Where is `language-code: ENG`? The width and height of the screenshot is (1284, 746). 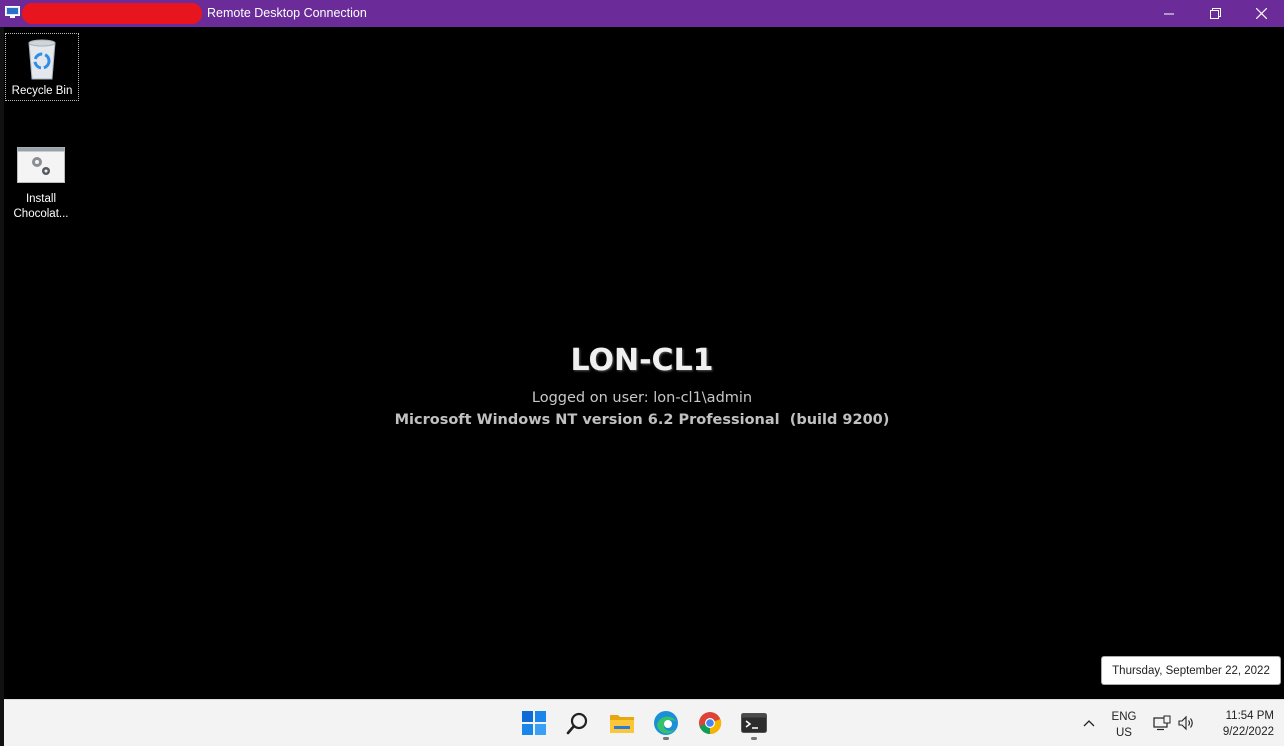 language-code: ENG is located at coordinates (1124, 717).